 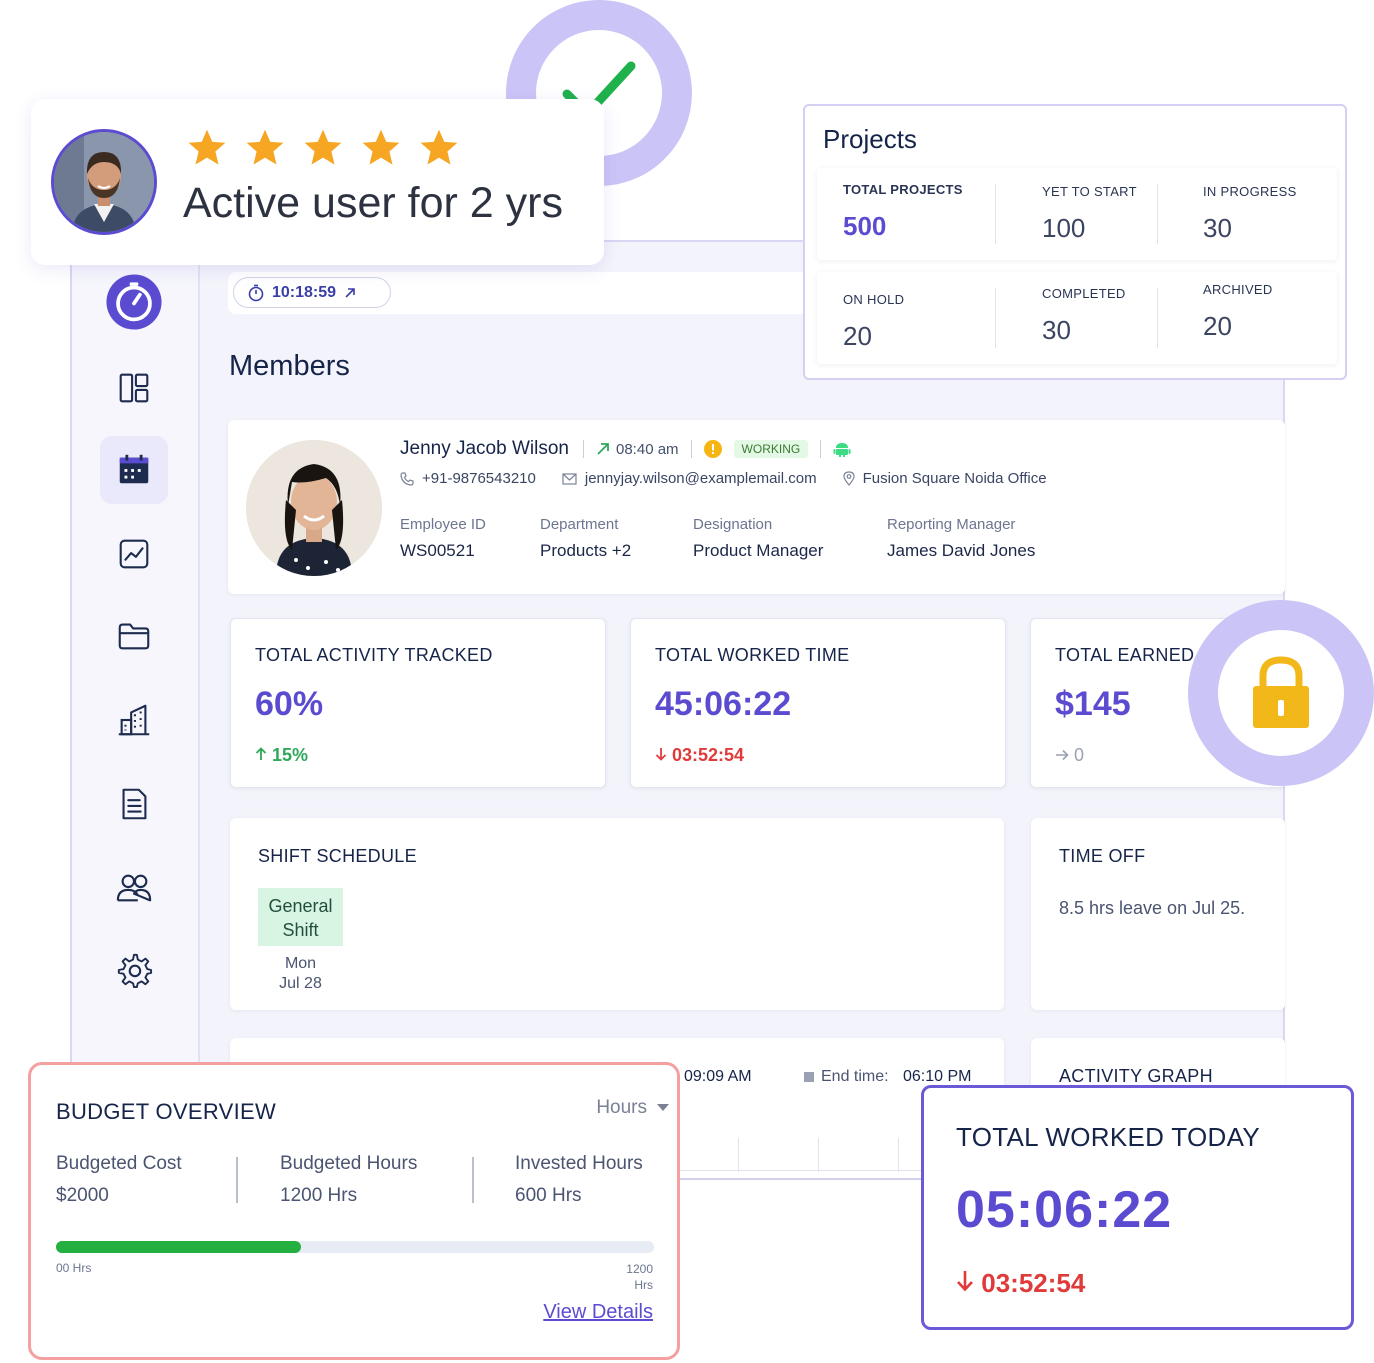 What do you see at coordinates (1079, 755) in the screenshot?
I see `stat-delta-value: 0` at bounding box center [1079, 755].